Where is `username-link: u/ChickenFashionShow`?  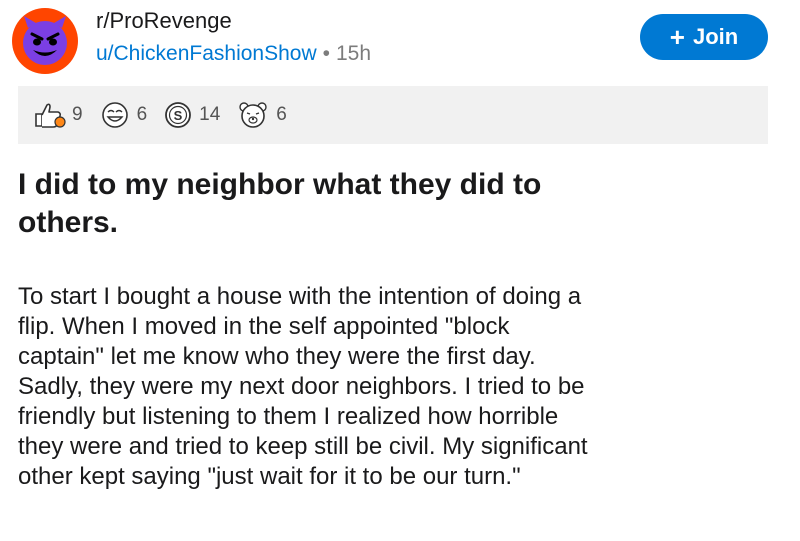
username-link: u/ChickenFashionShow is located at coordinates (206, 53).